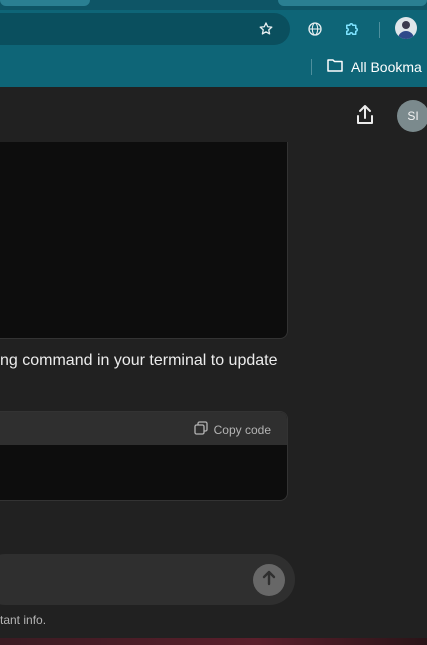 The width and height of the screenshot is (427, 645). What do you see at coordinates (145, 29) in the screenshot?
I see `address-bar` at bounding box center [145, 29].